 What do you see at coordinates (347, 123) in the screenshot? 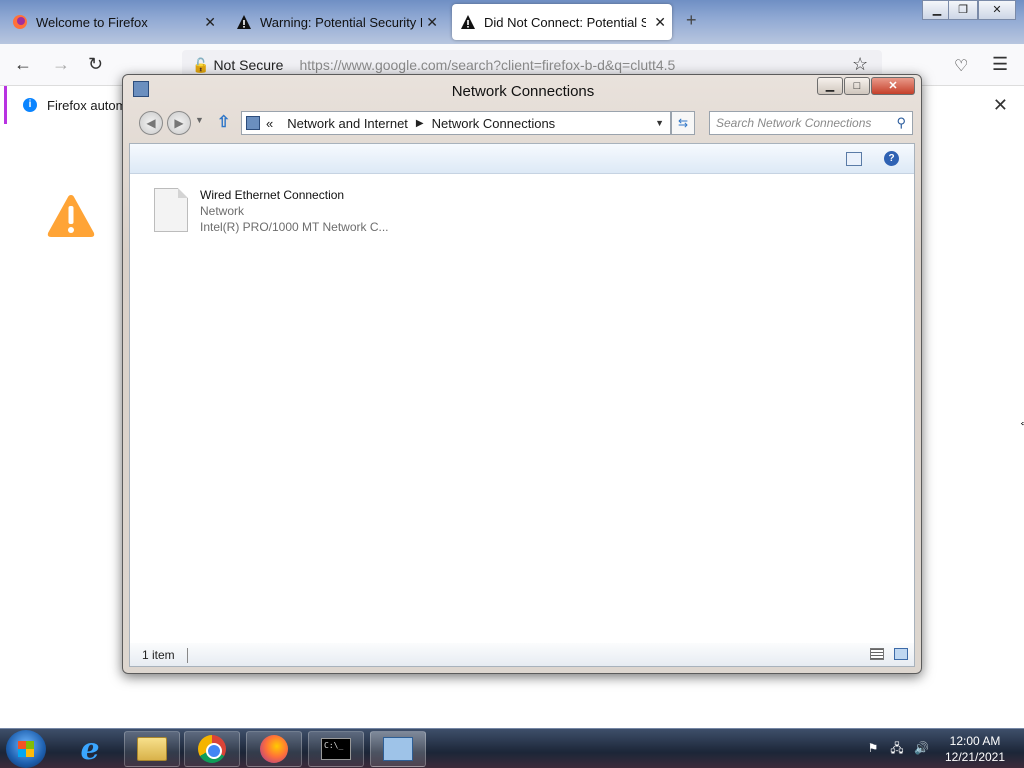
I see `breadcrumb-item-network-and-internet: Network and Internet` at bounding box center [347, 123].